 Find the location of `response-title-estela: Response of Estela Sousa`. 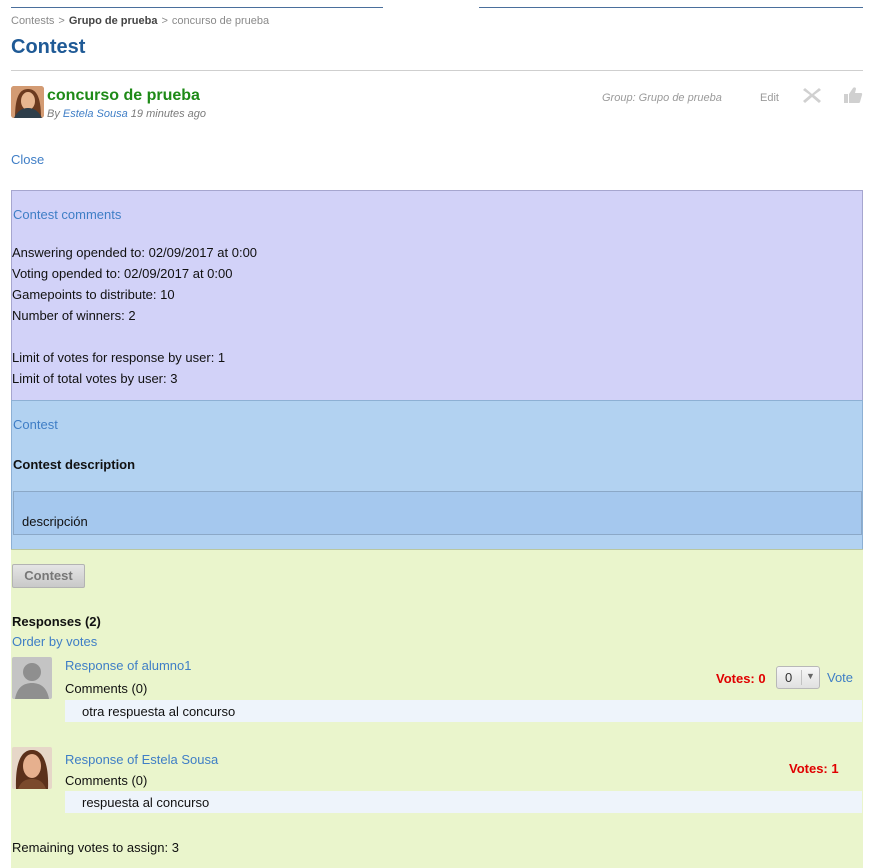

response-title-estela: Response of Estela Sousa is located at coordinates (141, 759).